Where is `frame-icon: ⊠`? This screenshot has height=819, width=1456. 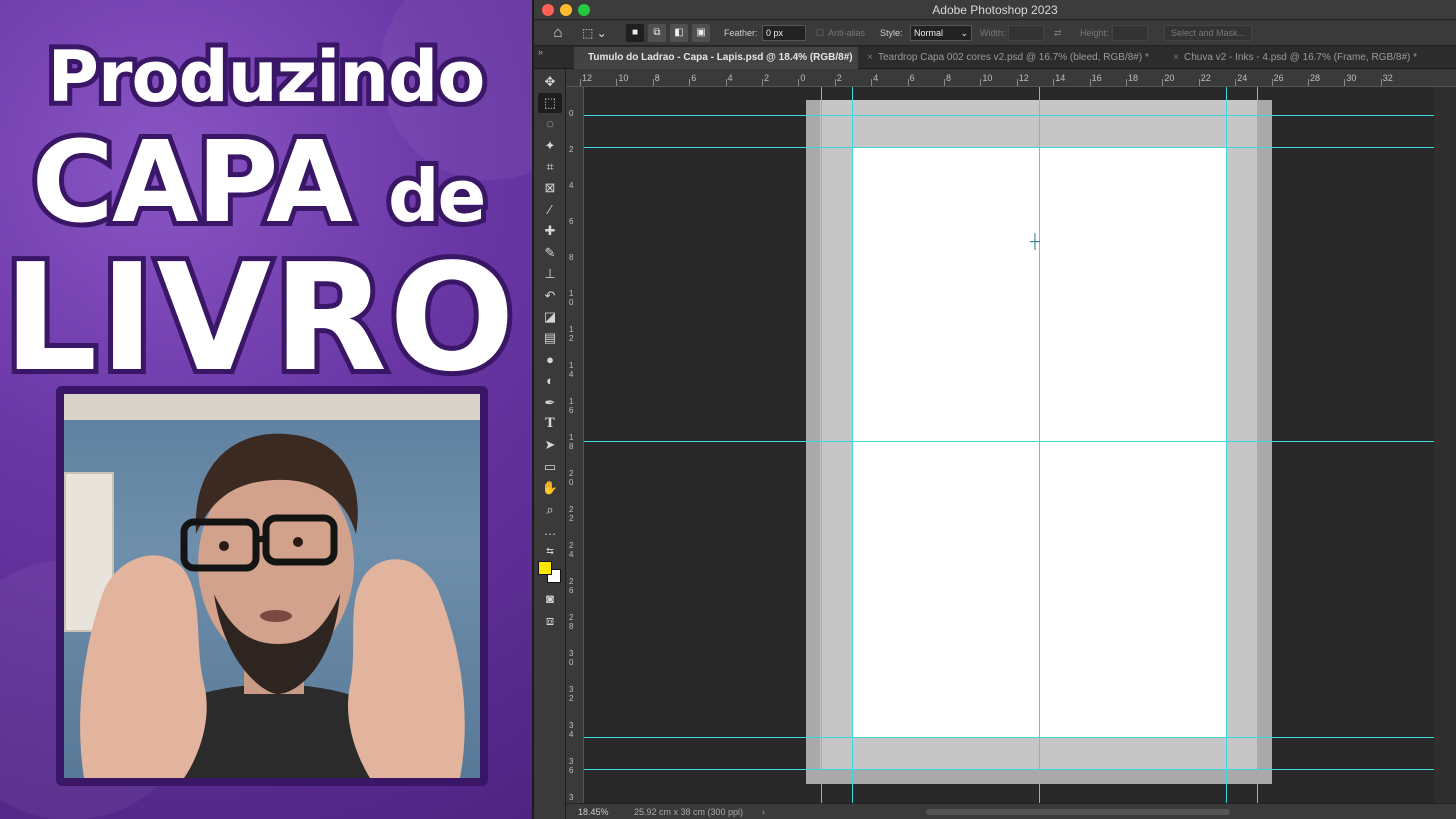 frame-icon: ⊠ is located at coordinates (550, 188).